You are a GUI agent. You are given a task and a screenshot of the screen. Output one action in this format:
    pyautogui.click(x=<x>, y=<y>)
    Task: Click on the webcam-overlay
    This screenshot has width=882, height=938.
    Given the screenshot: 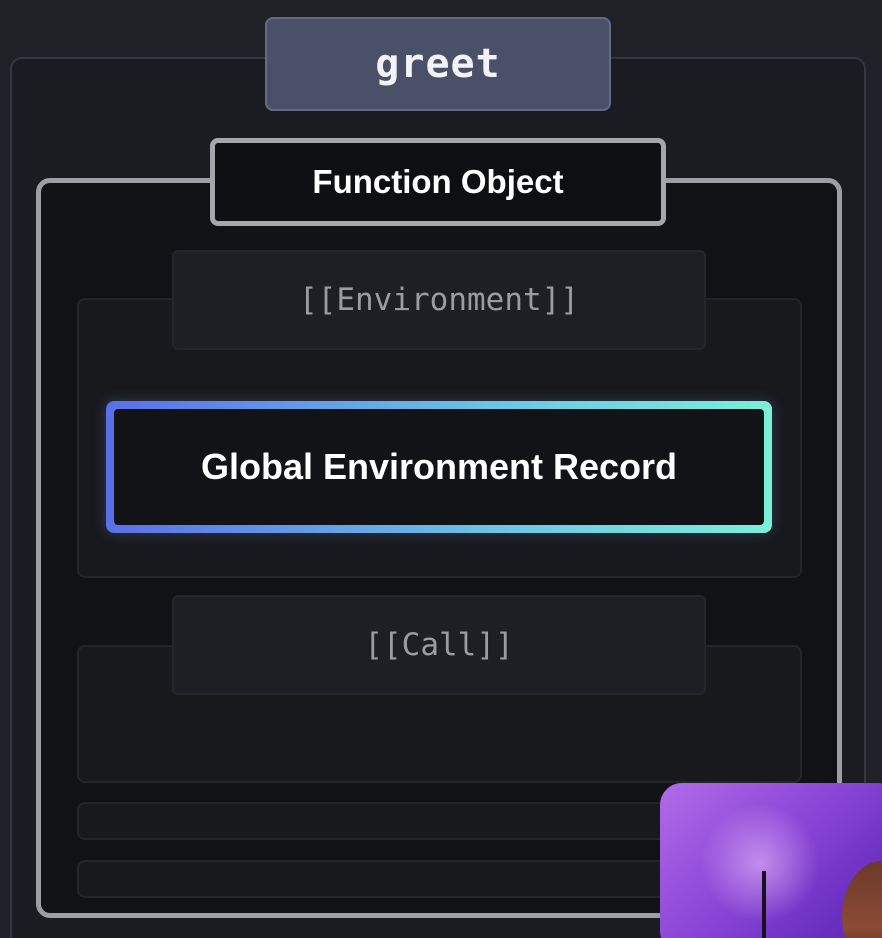 What is the action you would take?
    pyautogui.click(x=771, y=860)
    